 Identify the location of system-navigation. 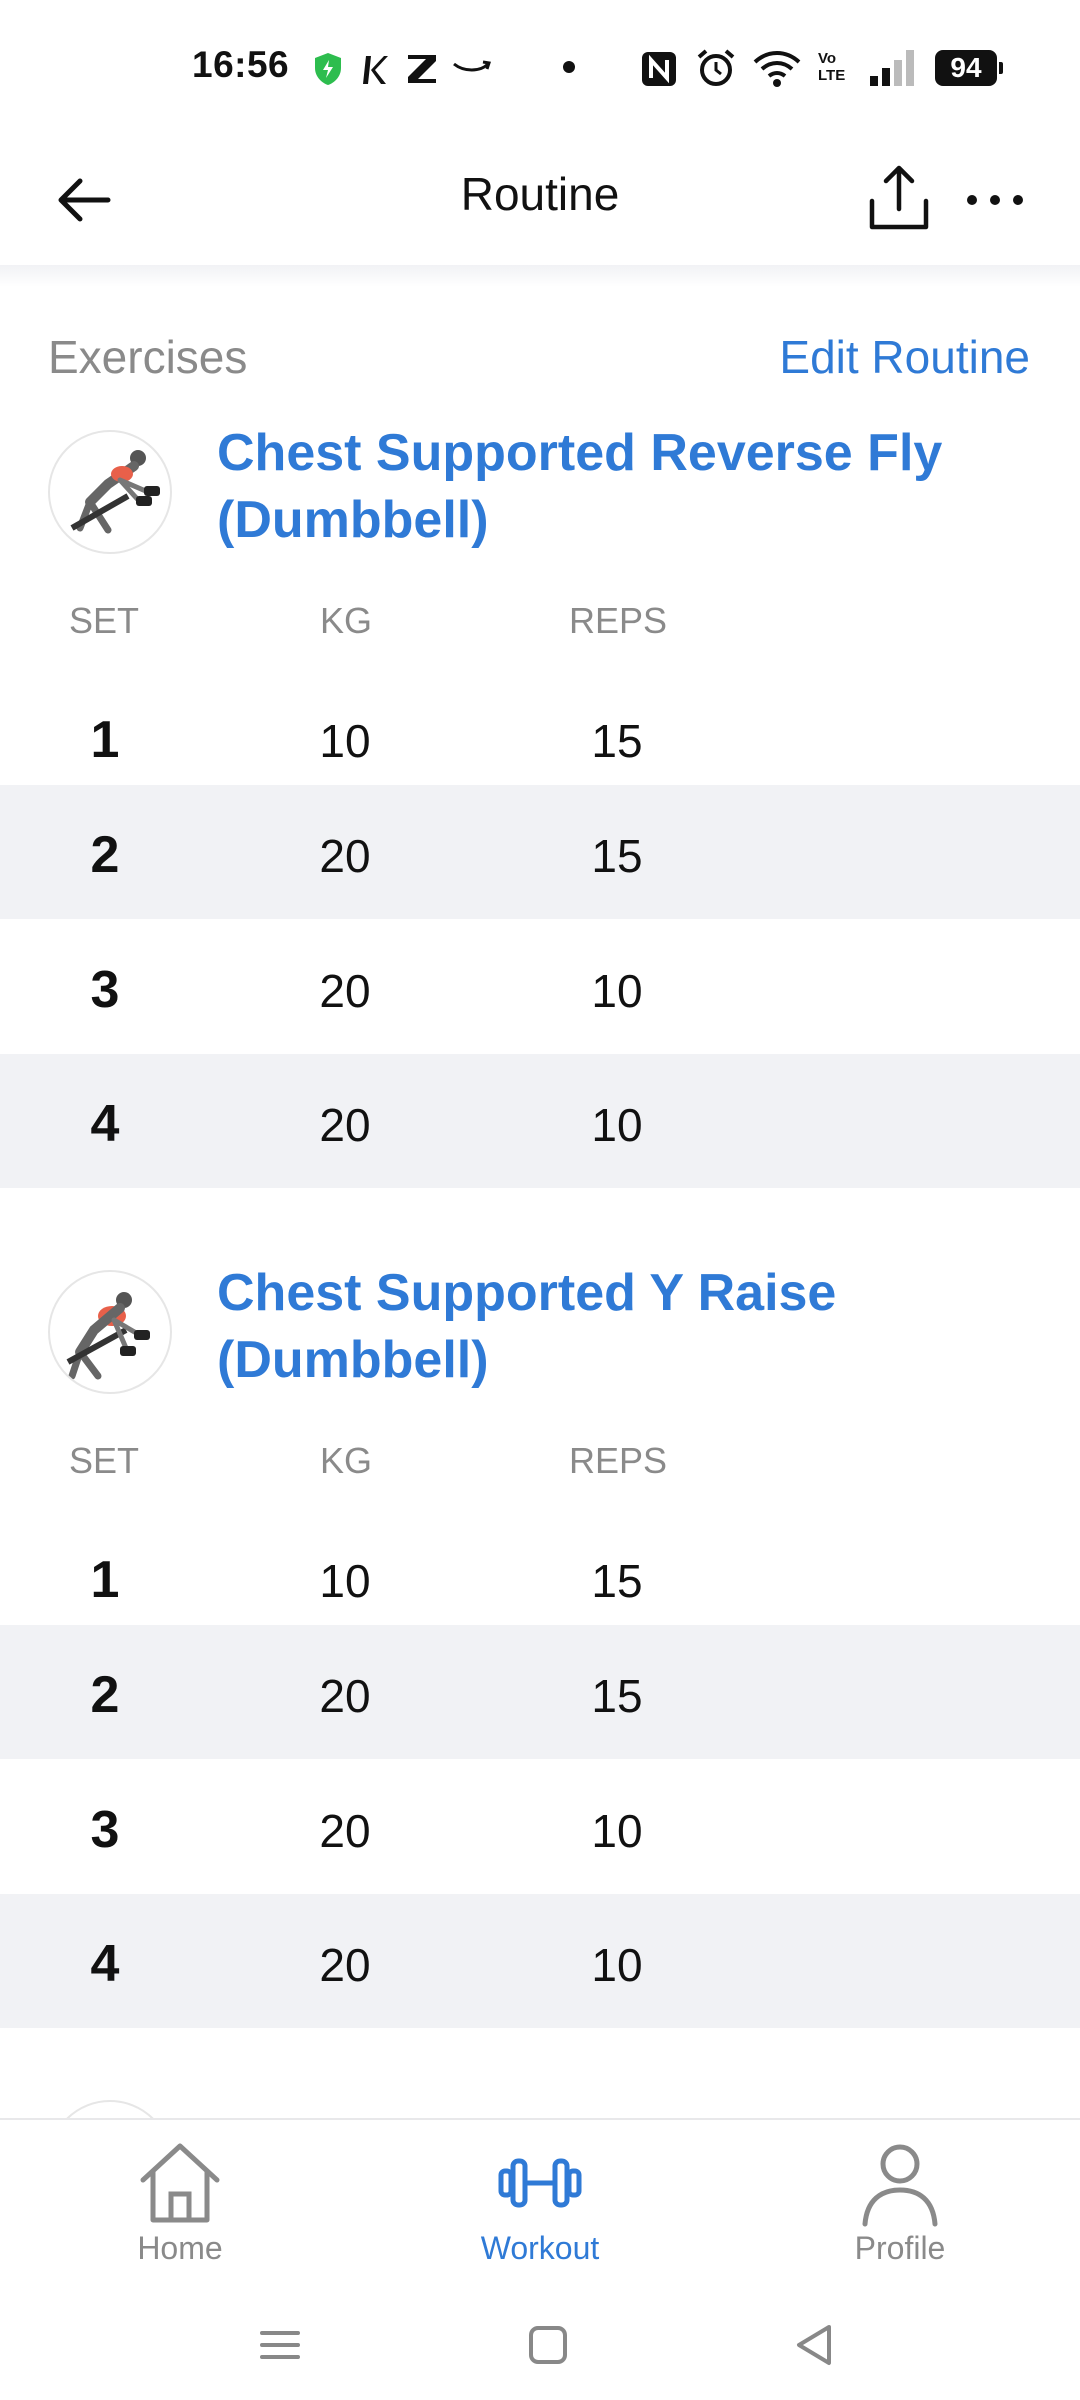
(540, 2346).